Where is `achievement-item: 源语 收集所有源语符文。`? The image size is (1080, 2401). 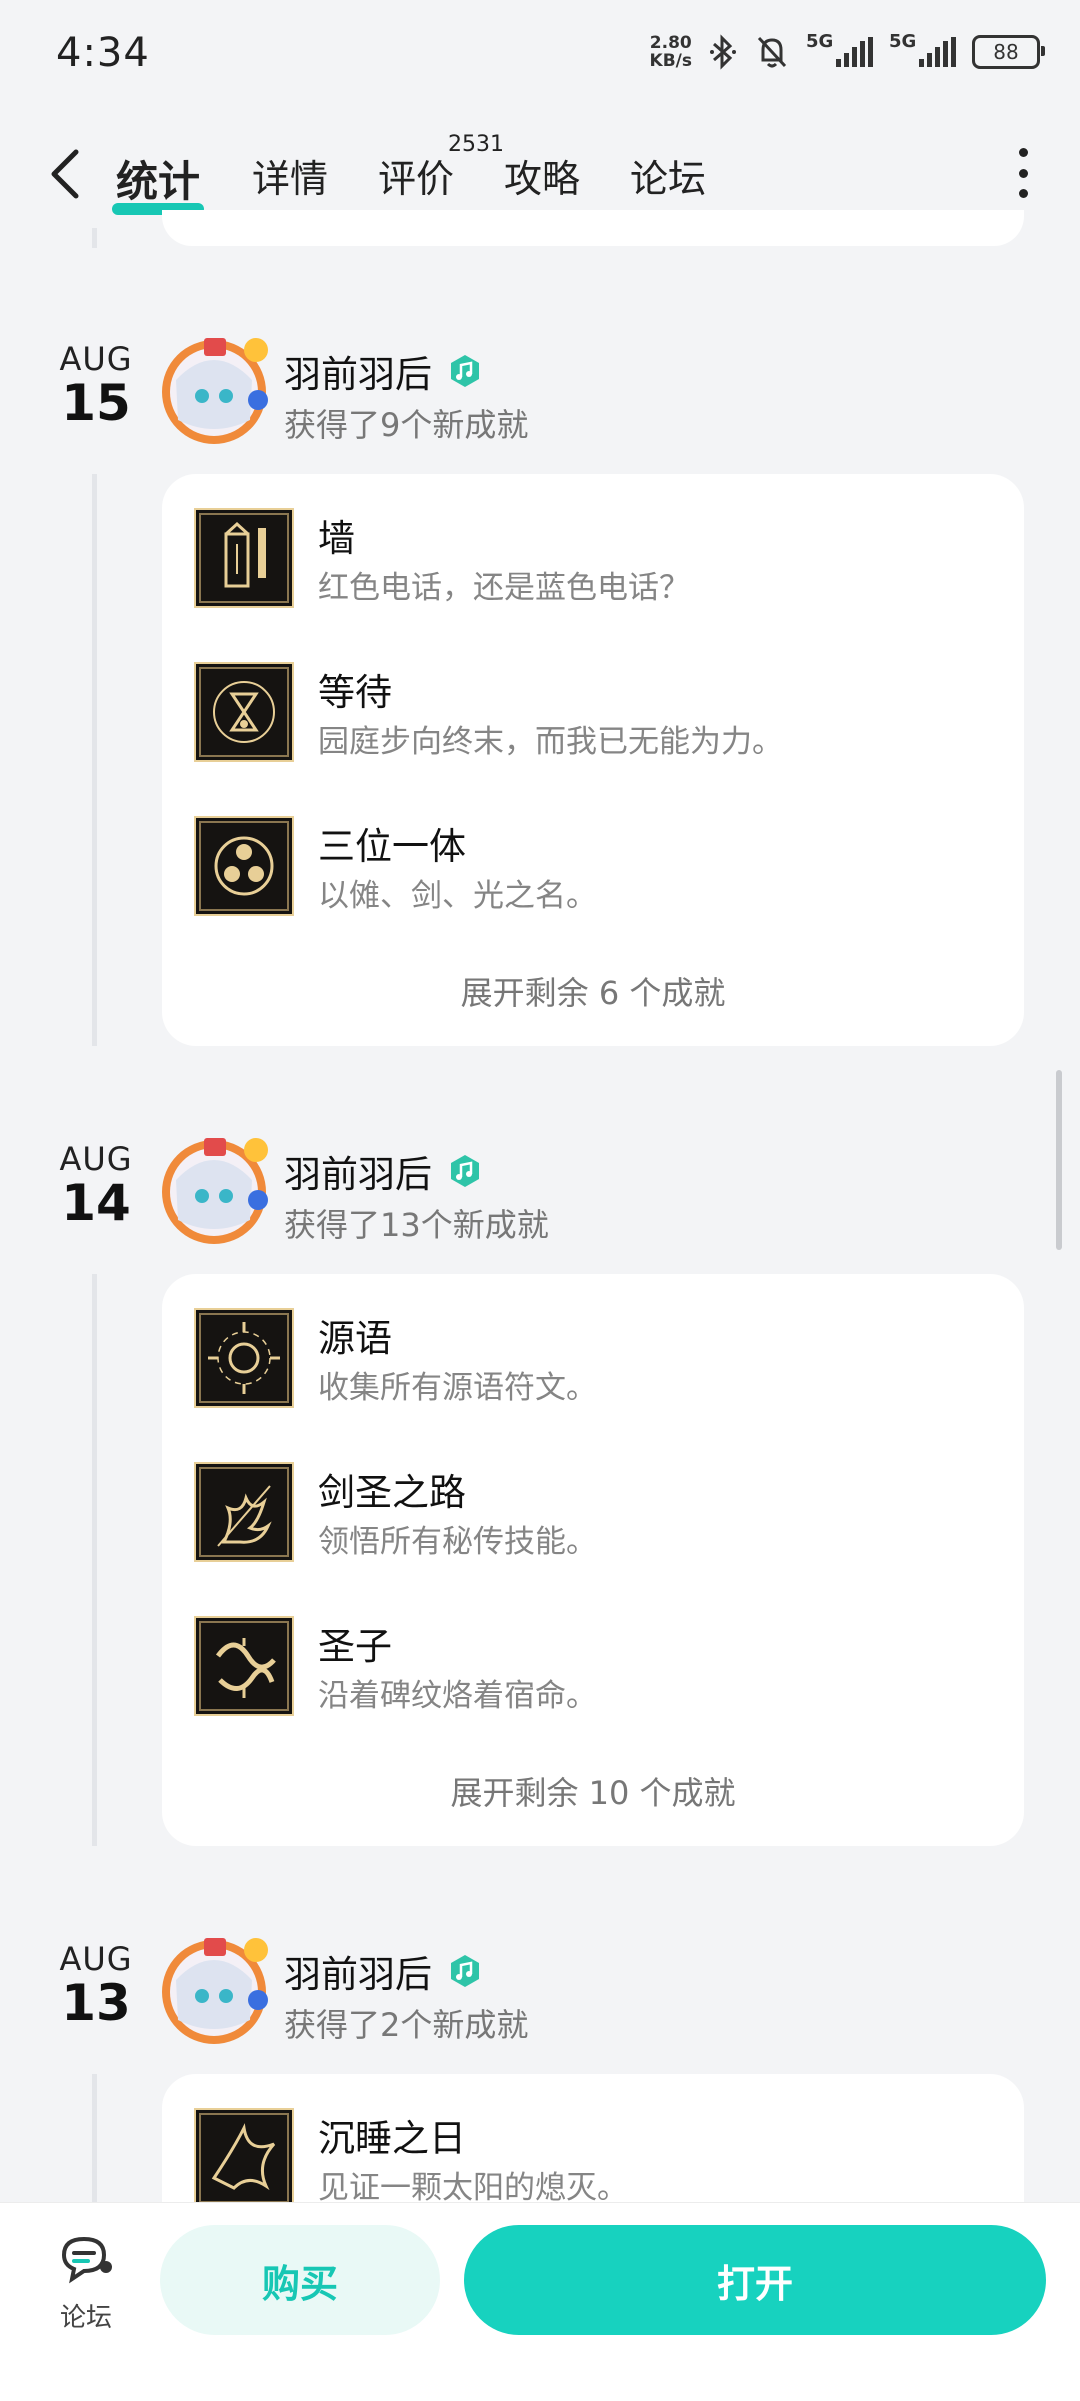
achievement-item: 源语 收集所有源语符文。 is located at coordinates (594, 1363).